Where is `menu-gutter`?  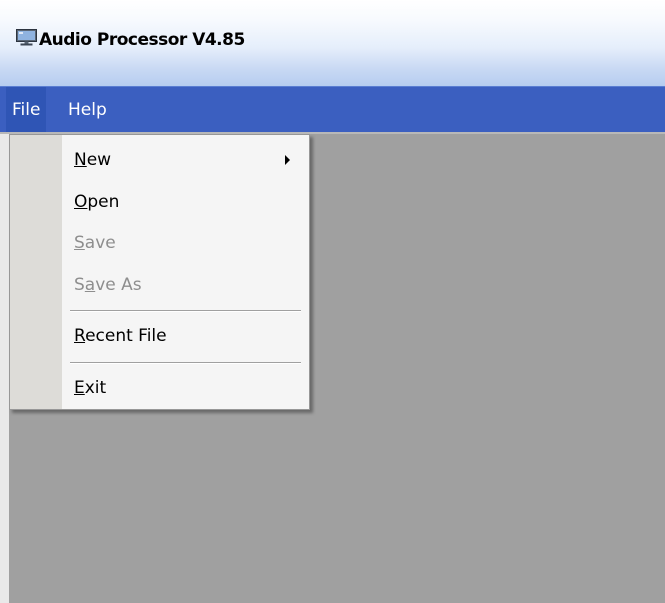 menu-gutter is located at coordinates (36, 272).